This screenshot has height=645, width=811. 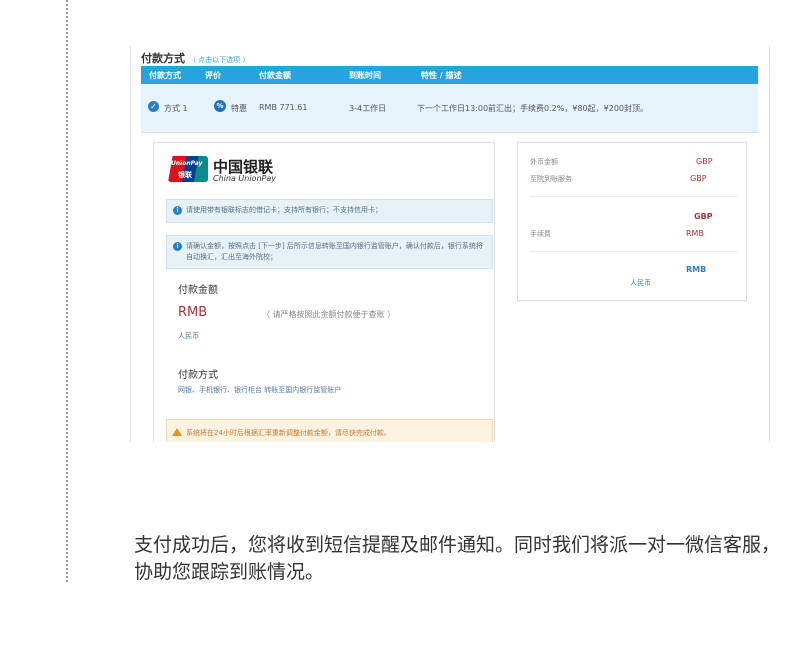 I want to click on section-title: 付款方式 （ 点击以下选项 ）, so click(x=195, y=58).